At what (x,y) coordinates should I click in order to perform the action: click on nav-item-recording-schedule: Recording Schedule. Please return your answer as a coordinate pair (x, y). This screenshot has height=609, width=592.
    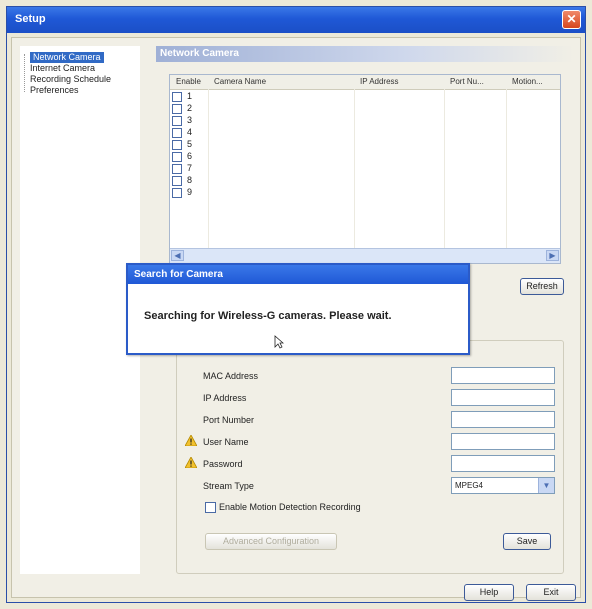
    Looking at the image, I should click on (70, 79).